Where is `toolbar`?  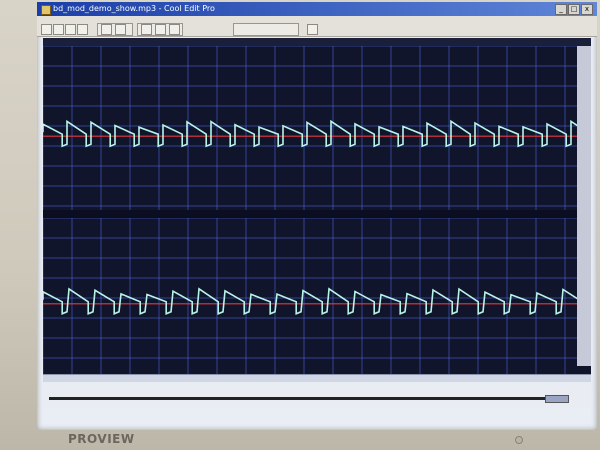 toolbar is located at coordinates (317, 29).